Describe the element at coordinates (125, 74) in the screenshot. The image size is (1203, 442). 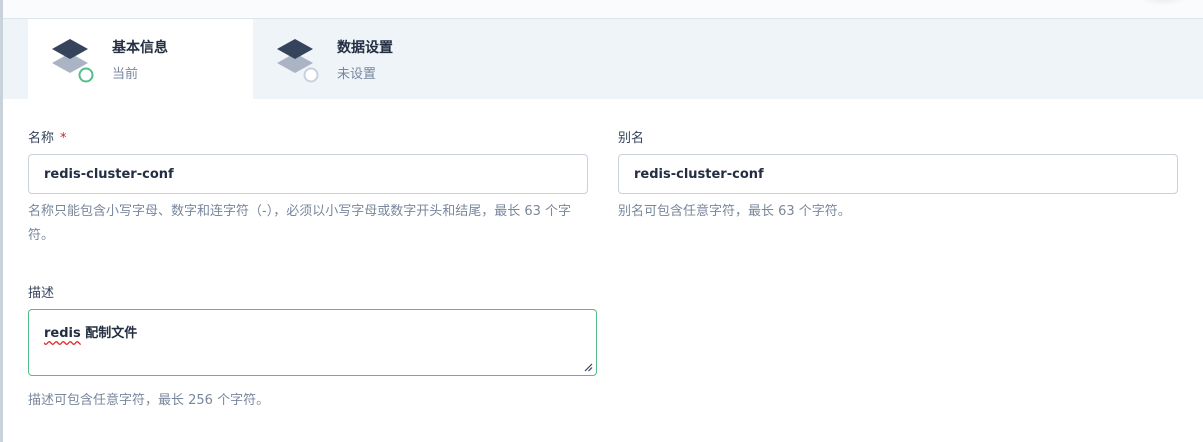
I see `step-status: 当前` at that location.